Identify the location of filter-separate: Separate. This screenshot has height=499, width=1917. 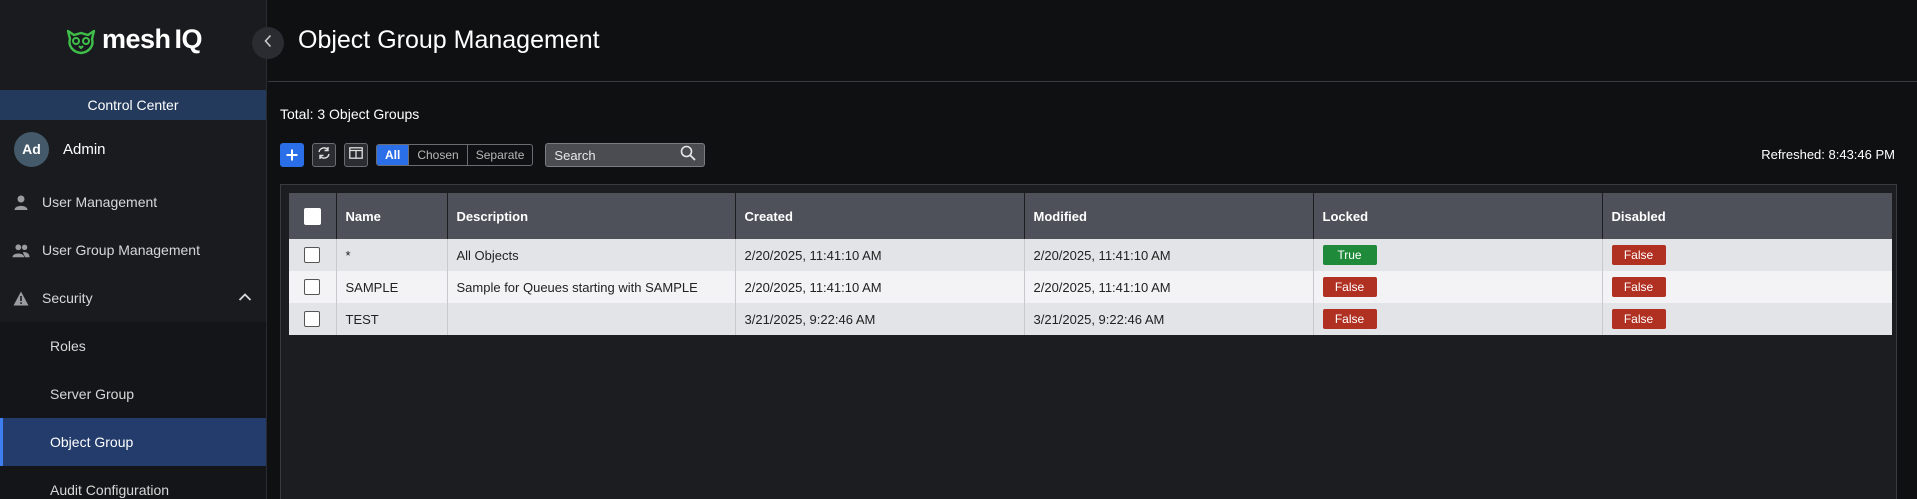
(500, 155).